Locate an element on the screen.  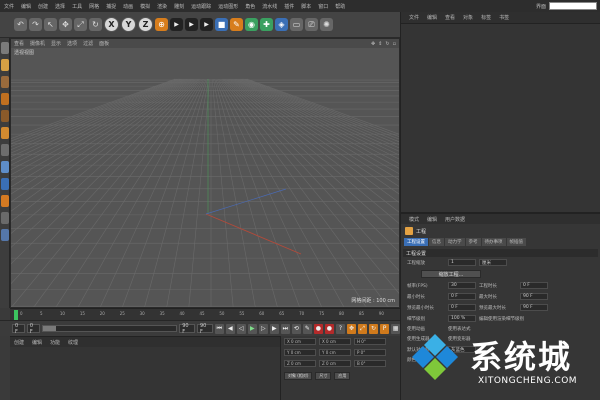
menu-item-edit: 编辑 is located at coordinates (26, 6).